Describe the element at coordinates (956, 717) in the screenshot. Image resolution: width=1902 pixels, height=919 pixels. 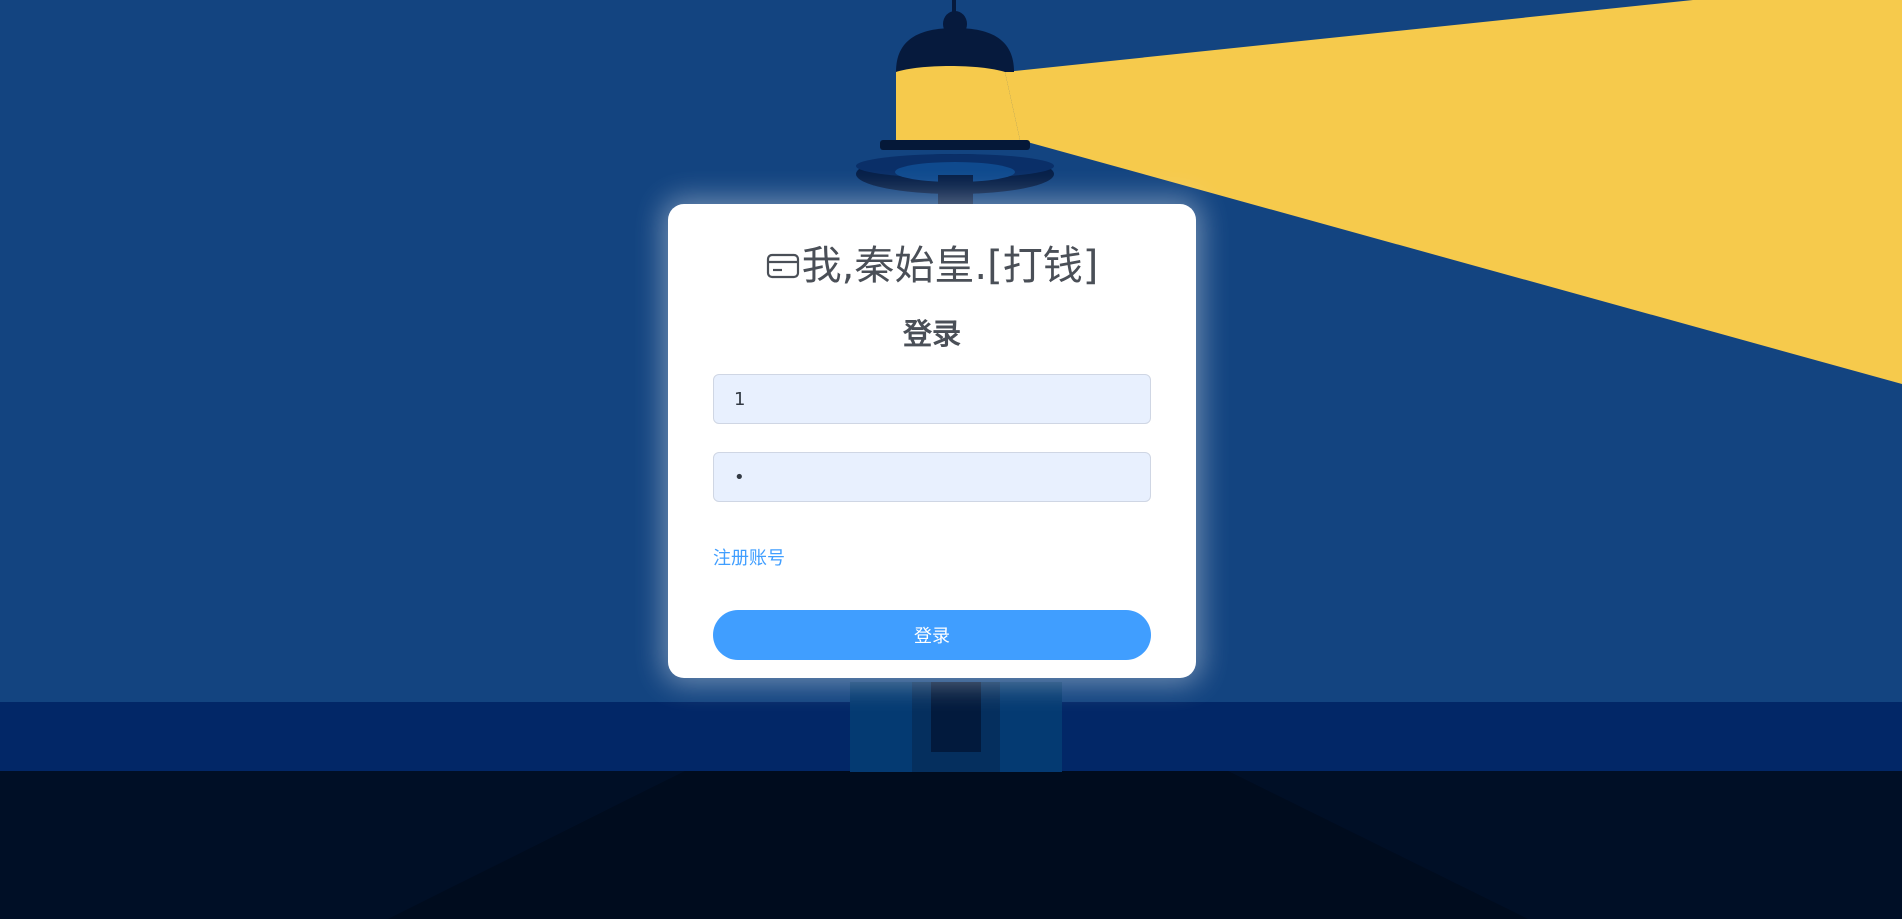
I see `tower-door` at that location.